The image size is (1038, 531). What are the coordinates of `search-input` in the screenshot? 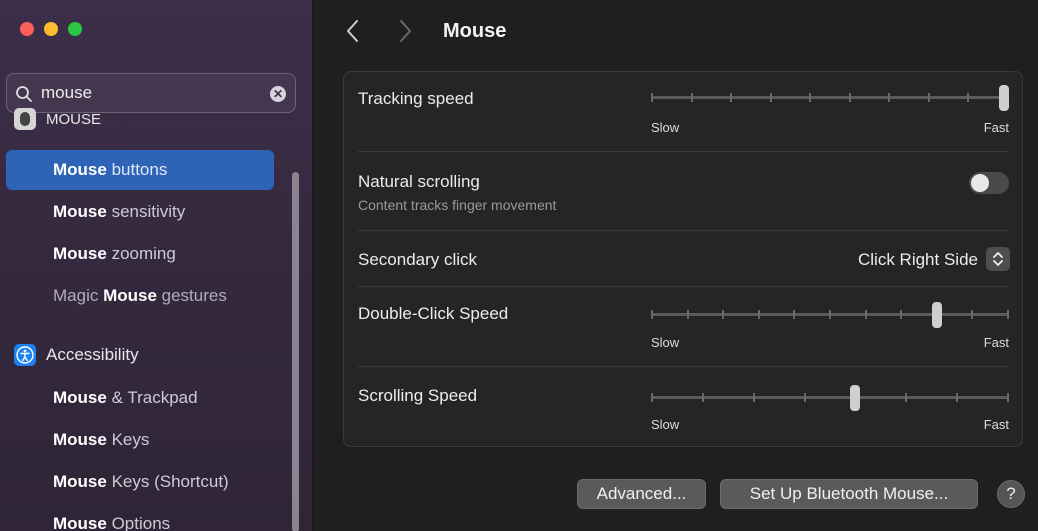 It's located at (151, 93).